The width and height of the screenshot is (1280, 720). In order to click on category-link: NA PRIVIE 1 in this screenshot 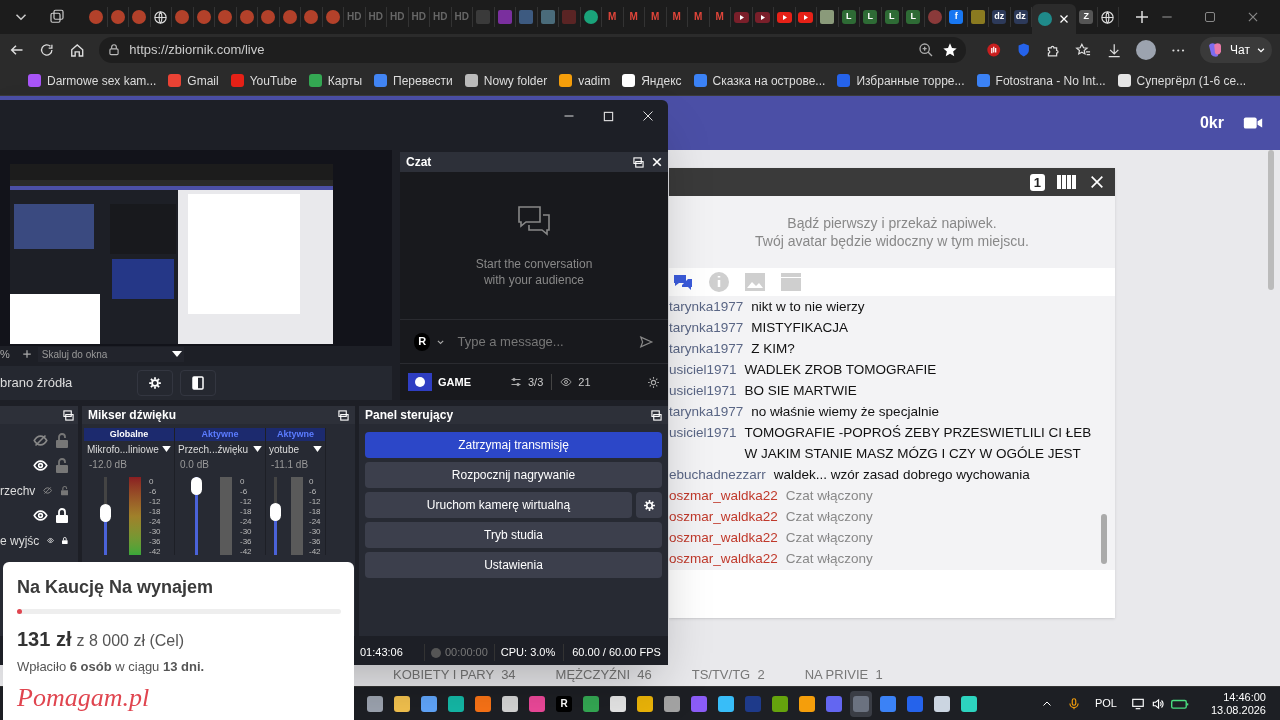, I will do `click(843, 674)`.